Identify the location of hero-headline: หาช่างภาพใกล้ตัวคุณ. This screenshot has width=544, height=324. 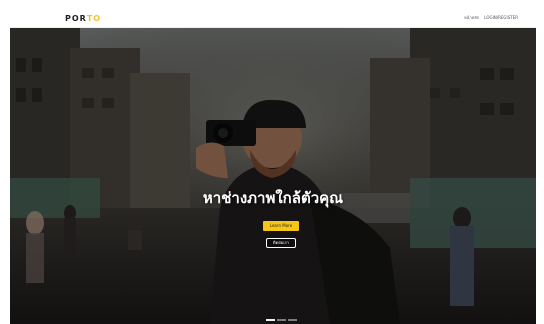
(273, 198).